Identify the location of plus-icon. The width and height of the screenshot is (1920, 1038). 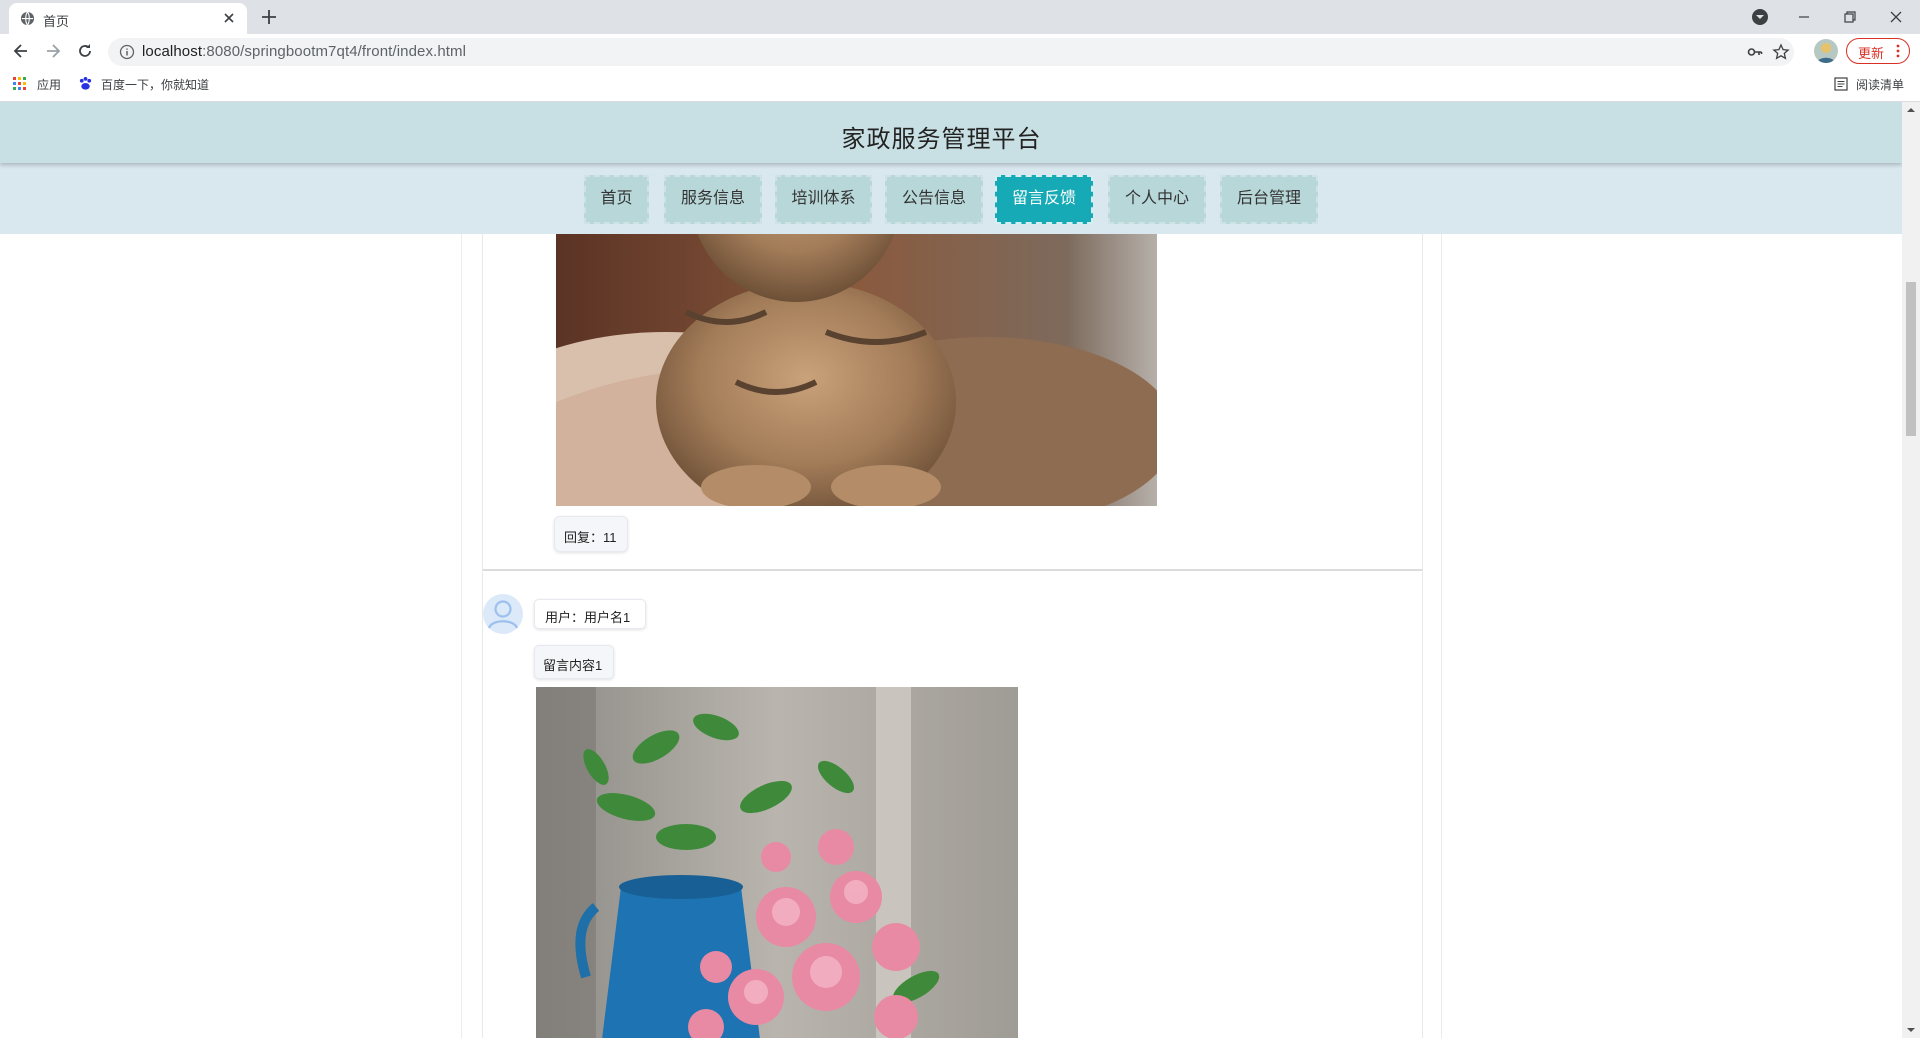
(269, 17).